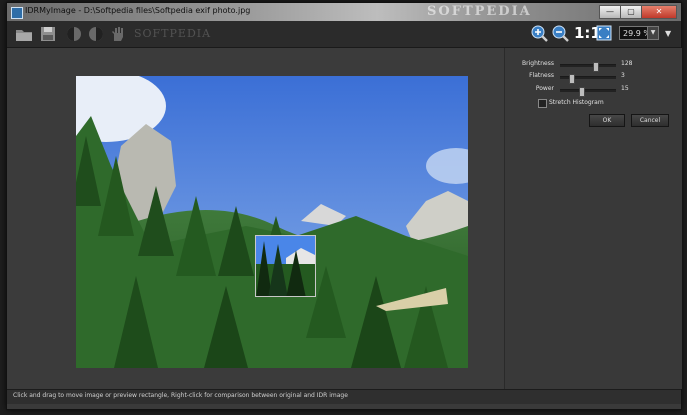 This screenshot has width=687, height=415. Describe the element at coordinates (604, 35) in the screenshot. I see `fit-to-window-icon` at that location.